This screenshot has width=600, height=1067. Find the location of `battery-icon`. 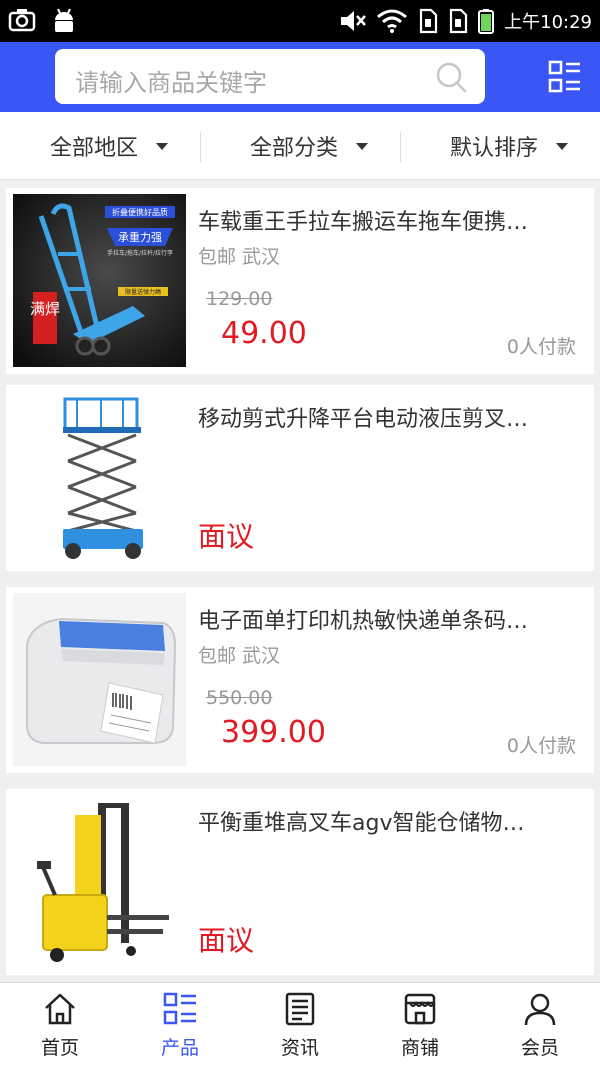

battery-icon is located at coordinates (486, 21).